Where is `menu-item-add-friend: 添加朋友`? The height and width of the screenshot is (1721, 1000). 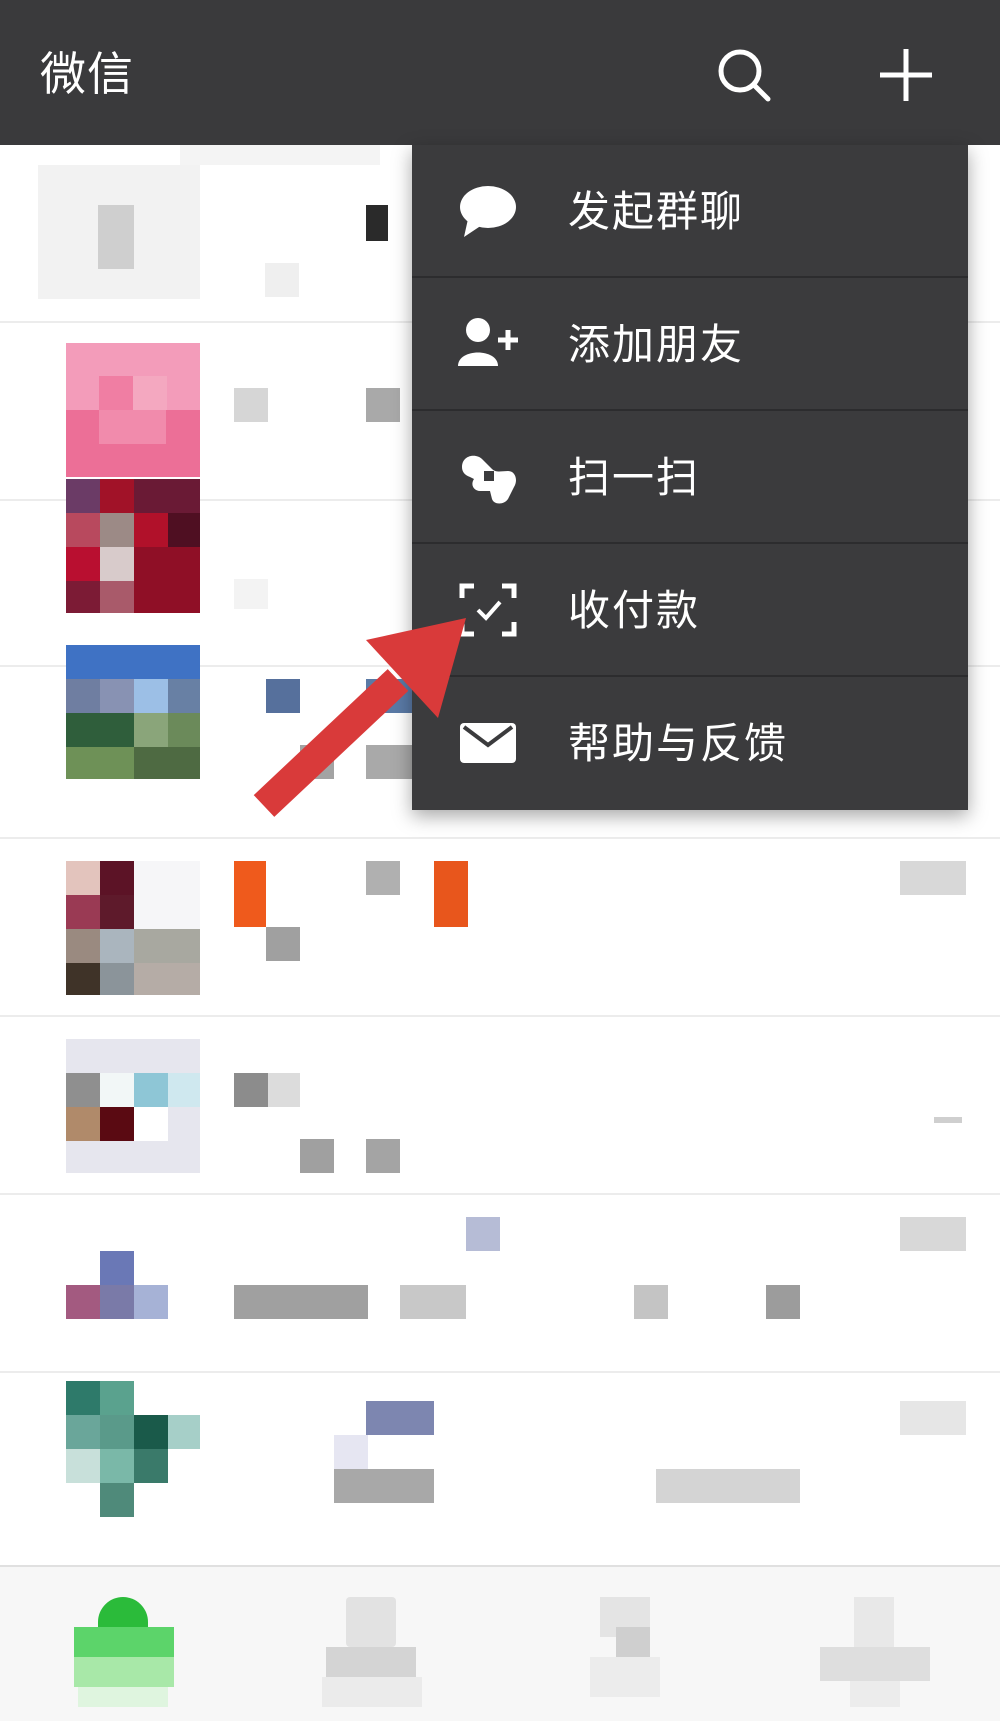 menu-item-add-friend: 添加朋友 is located at coordinates (690, 344).